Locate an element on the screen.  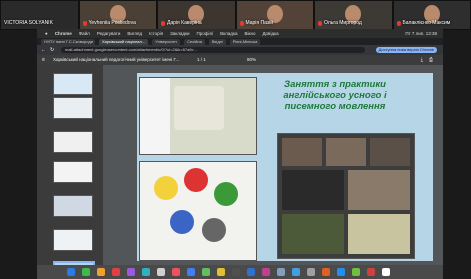
menu-history: Історія is located at coordinates (156, 33).